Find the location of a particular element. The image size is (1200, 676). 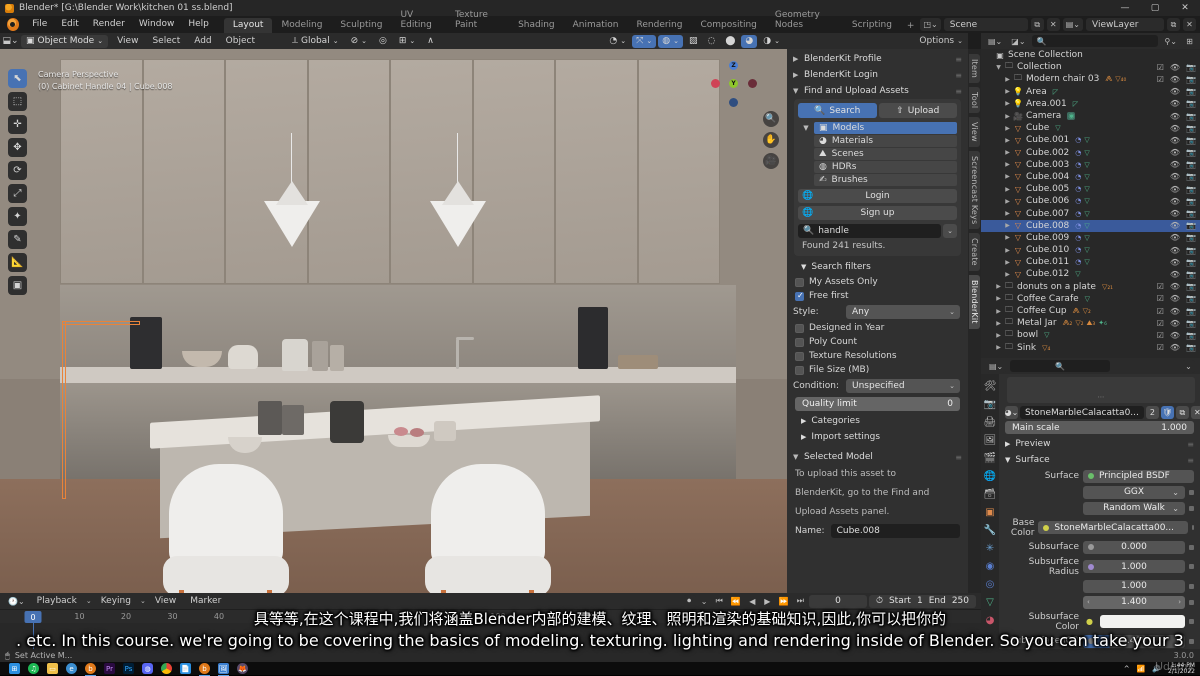

asset-type-scenes: ⛰ Scenes is located at coordinates (885, 154).